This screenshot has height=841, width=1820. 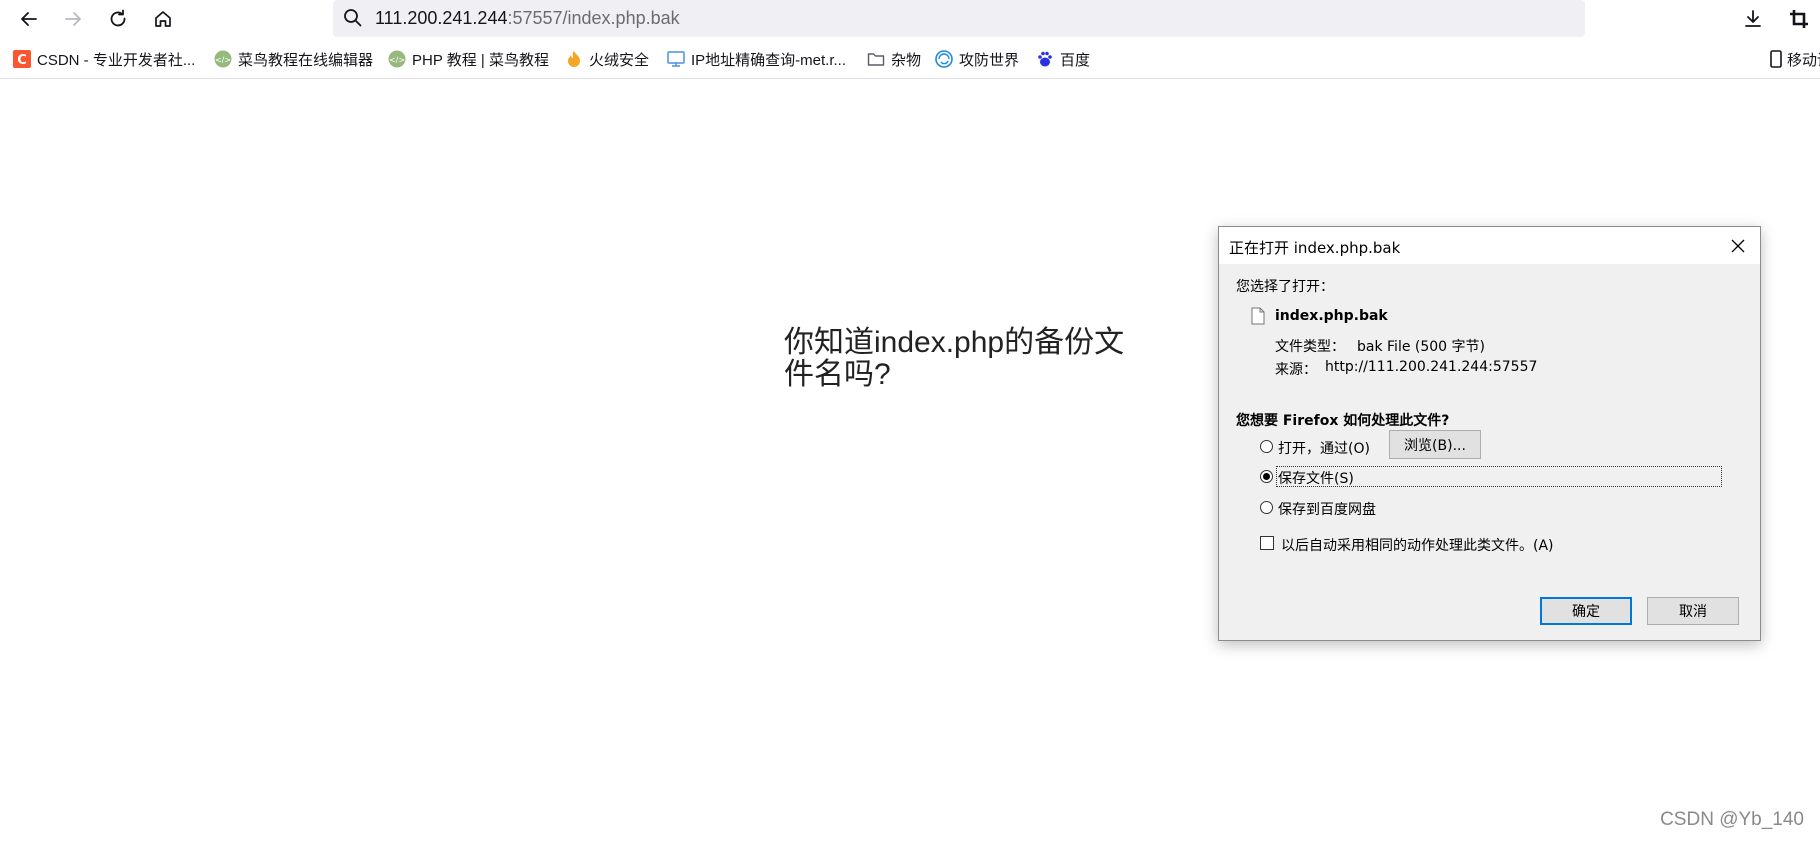 What do you see at coordinates (944, 59) in the screenshot?
I see `adworld-icon` at bounding box center [944, 59].